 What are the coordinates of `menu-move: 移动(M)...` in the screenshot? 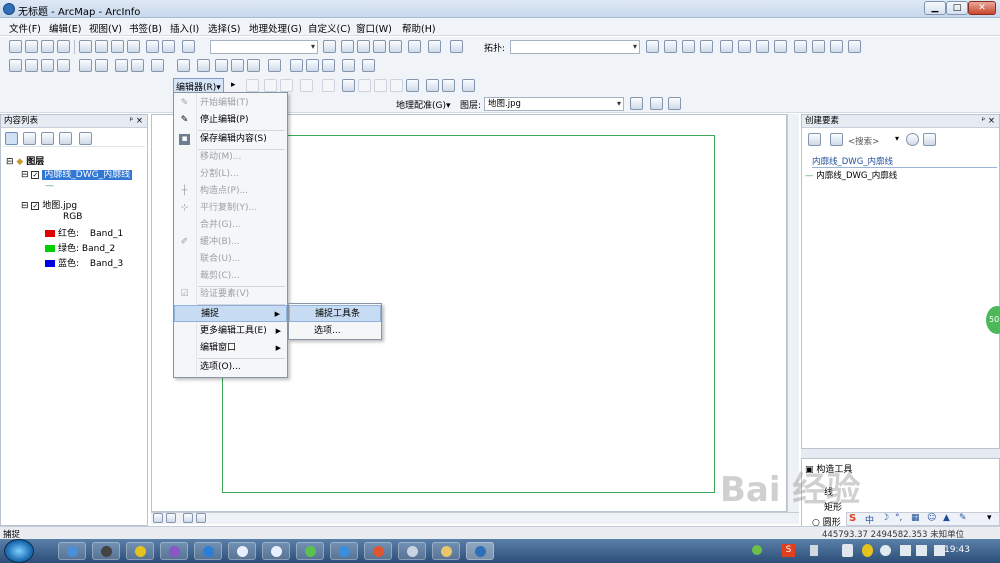 It's located at (230, 157).